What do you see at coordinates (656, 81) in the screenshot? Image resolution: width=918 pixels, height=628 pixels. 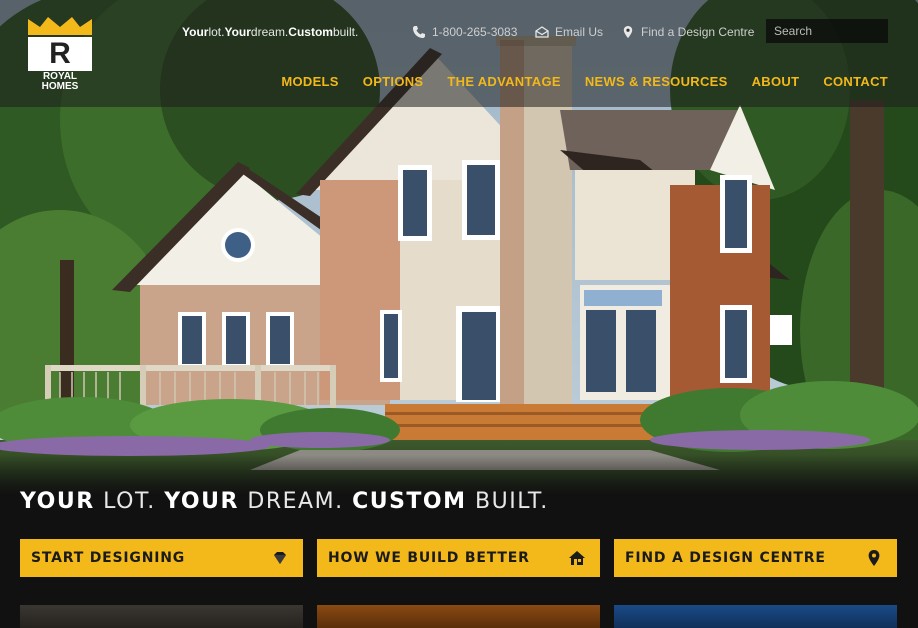 I see `nav-item-news-resources: NEWS & RESOURCES` at bounding box center [656, 81].